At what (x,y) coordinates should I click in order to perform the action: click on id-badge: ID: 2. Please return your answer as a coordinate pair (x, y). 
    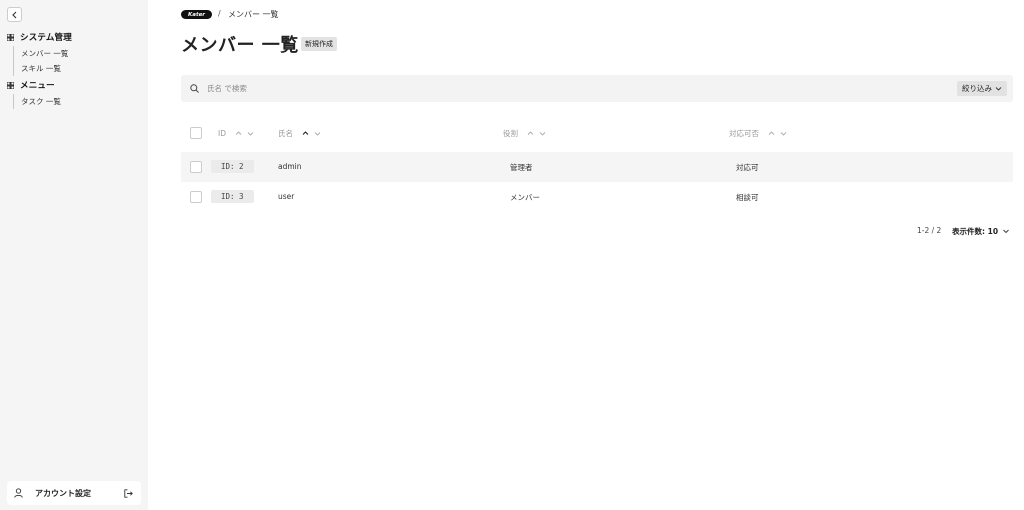
    Looking at the image, I should click on (232, 166).